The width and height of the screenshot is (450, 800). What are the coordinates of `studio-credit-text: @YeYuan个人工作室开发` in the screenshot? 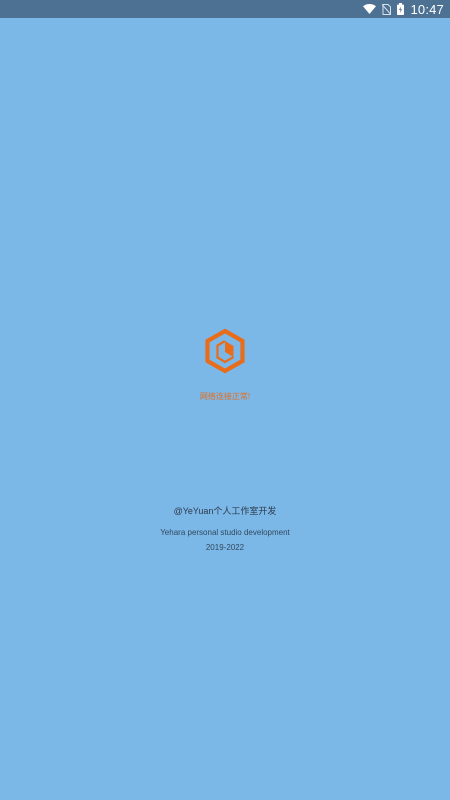 It's located at (225, 511).